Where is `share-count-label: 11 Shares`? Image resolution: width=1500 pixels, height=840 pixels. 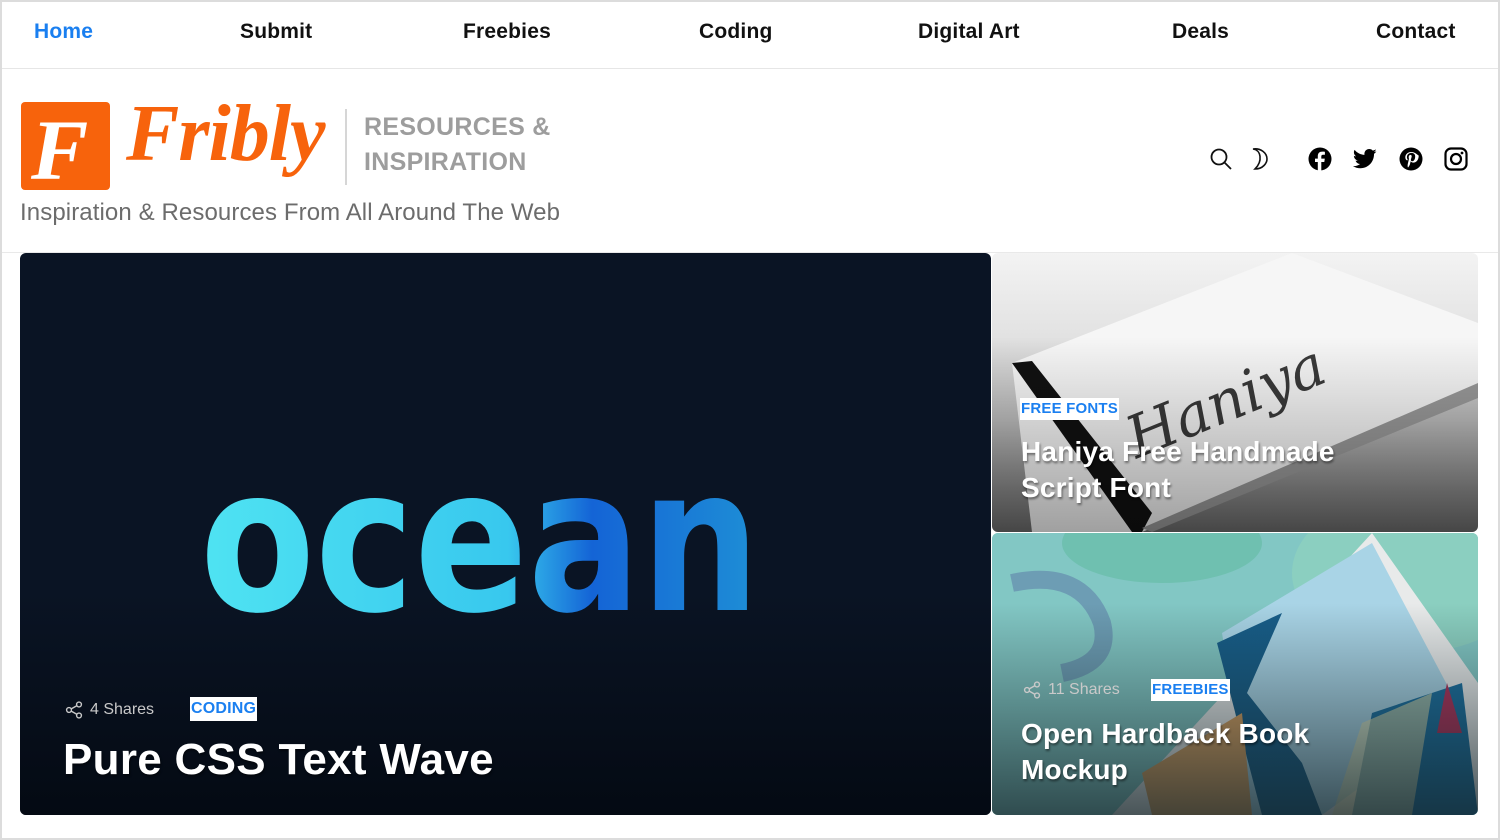
share-count-label: 11 Shares is located at coordinates (1084, 689).